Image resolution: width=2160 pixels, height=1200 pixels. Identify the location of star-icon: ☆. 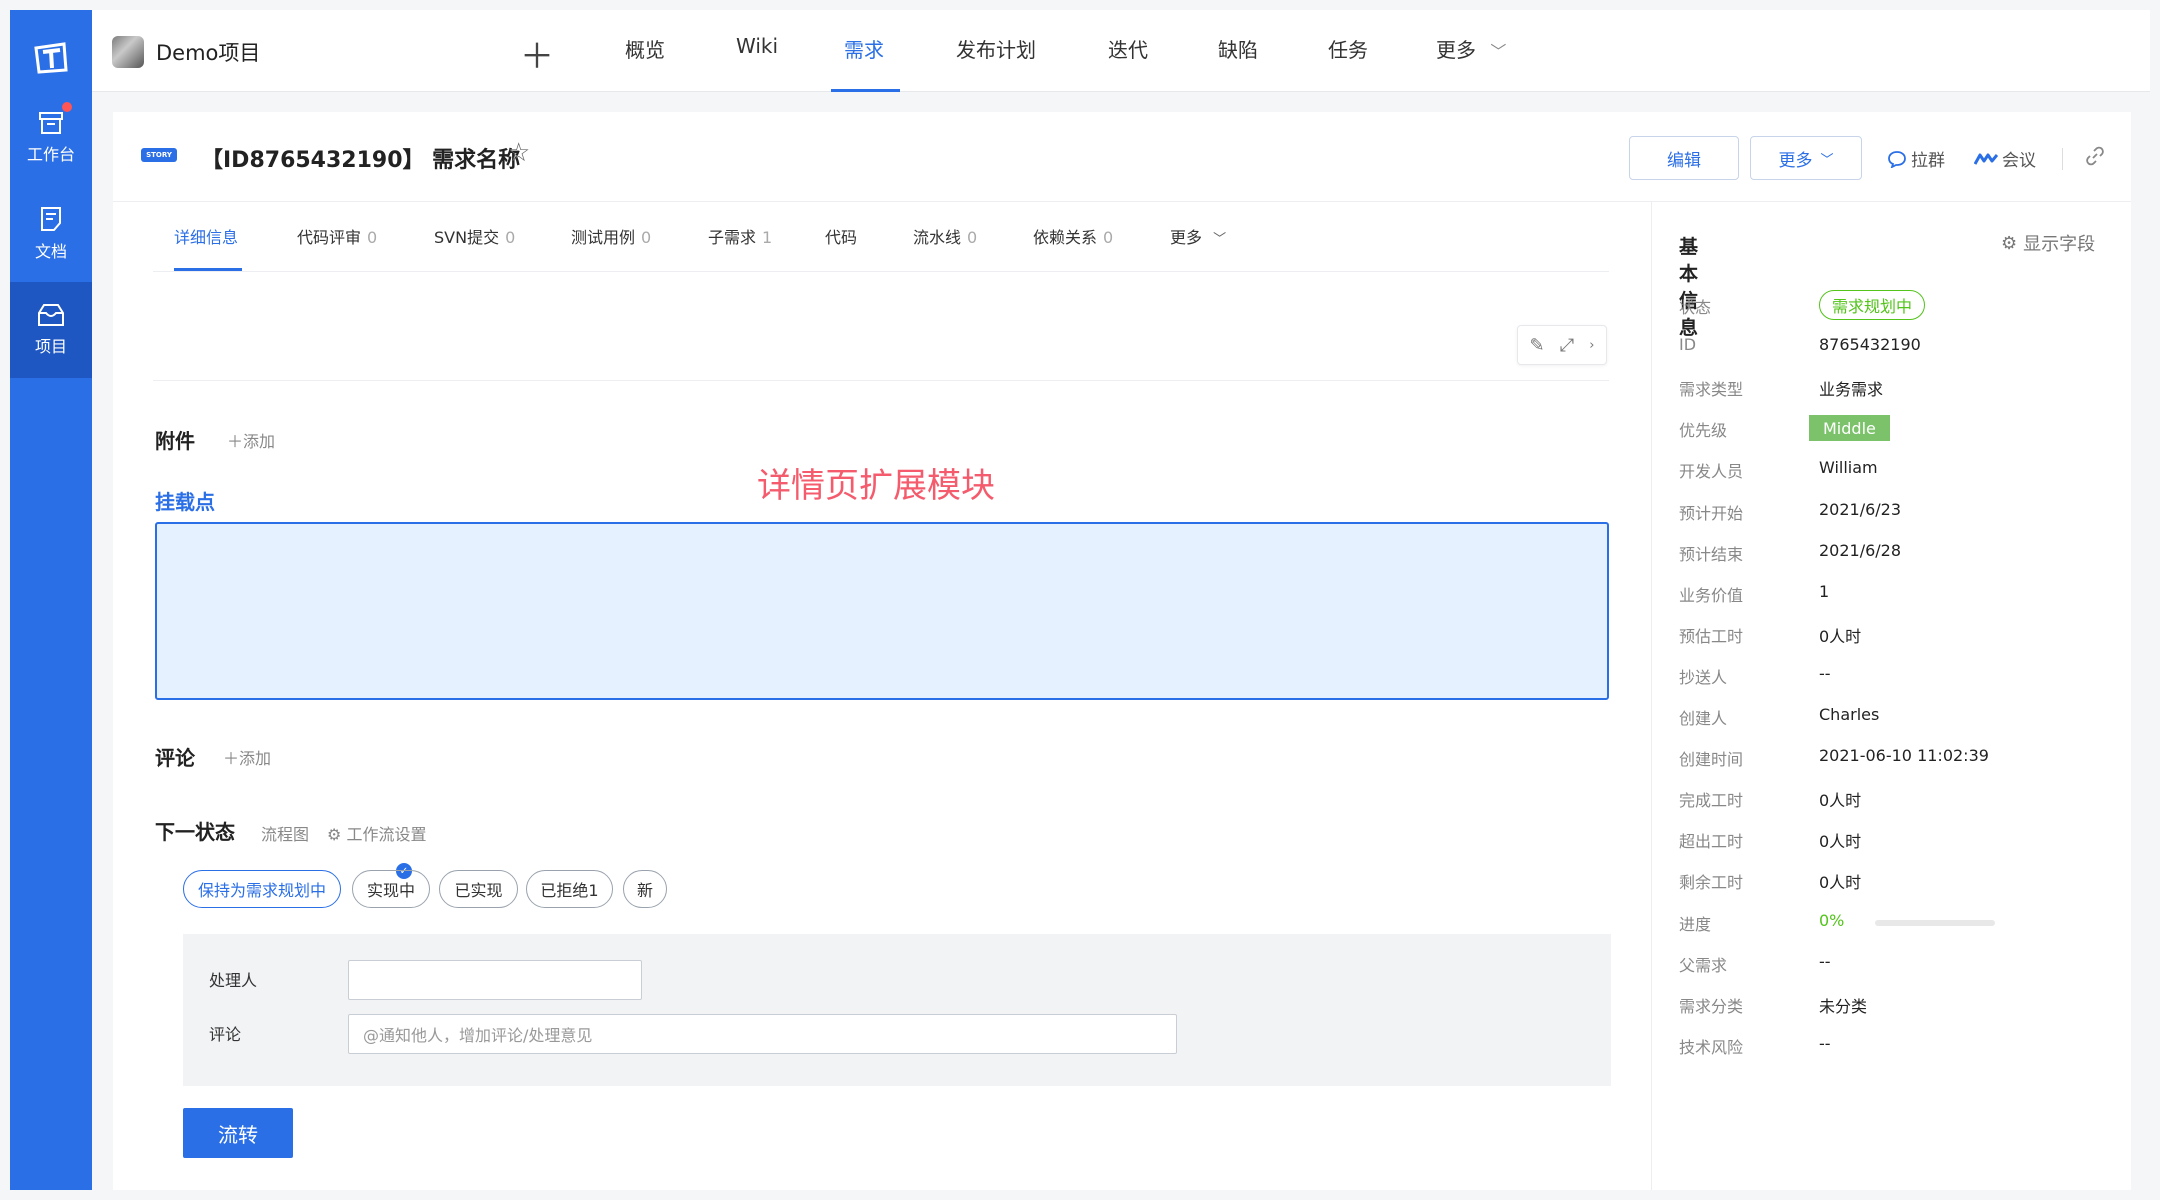
(518, 153).